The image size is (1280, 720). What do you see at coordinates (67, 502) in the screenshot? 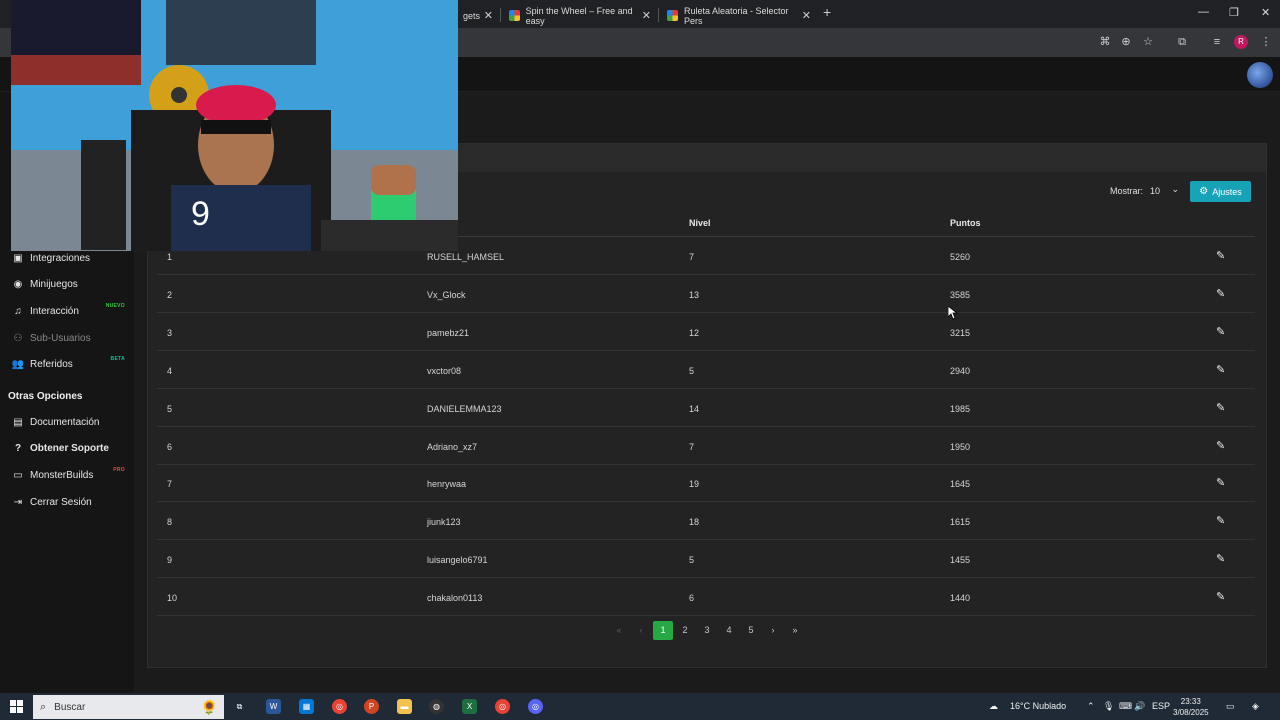
I see `sidebar-item-cerrar-sesion: ⇥ Cerrar Sesión` at bounding box center [67, 502].